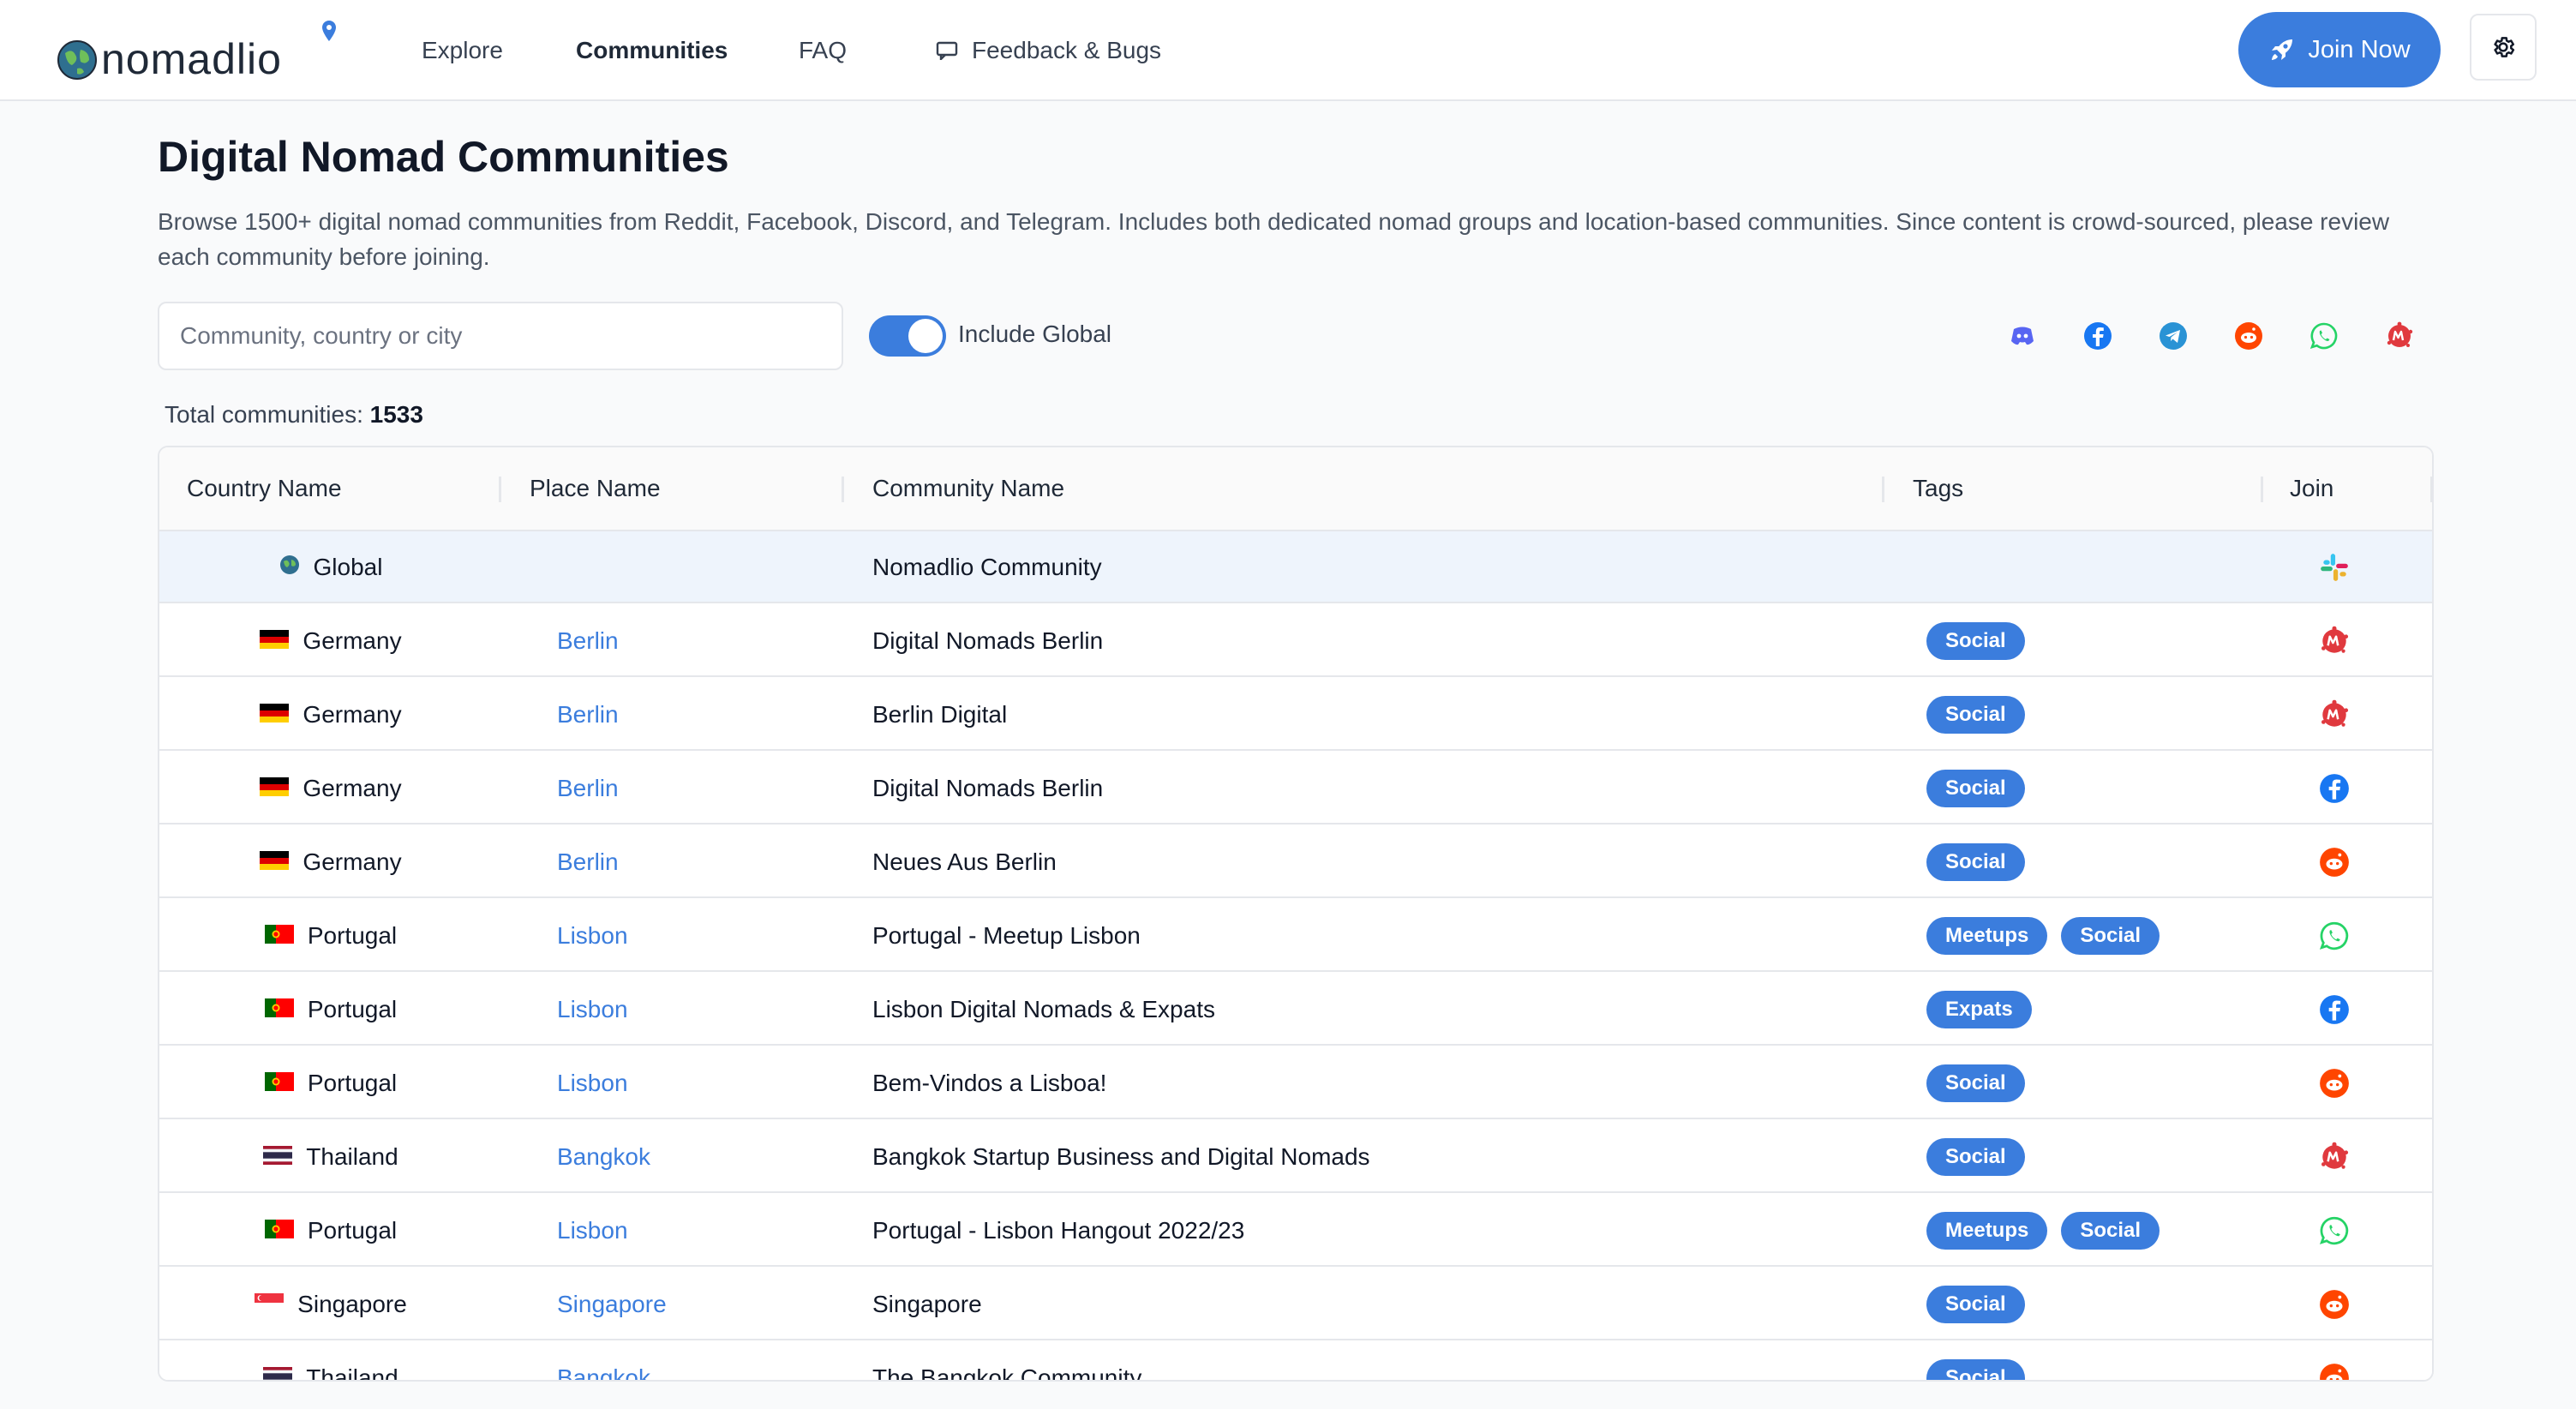 This screenshot has width=2576, height=1409. Describe the element at coordinates (2311, 488) in the screenshot. I see `col-join: Join` at that location.